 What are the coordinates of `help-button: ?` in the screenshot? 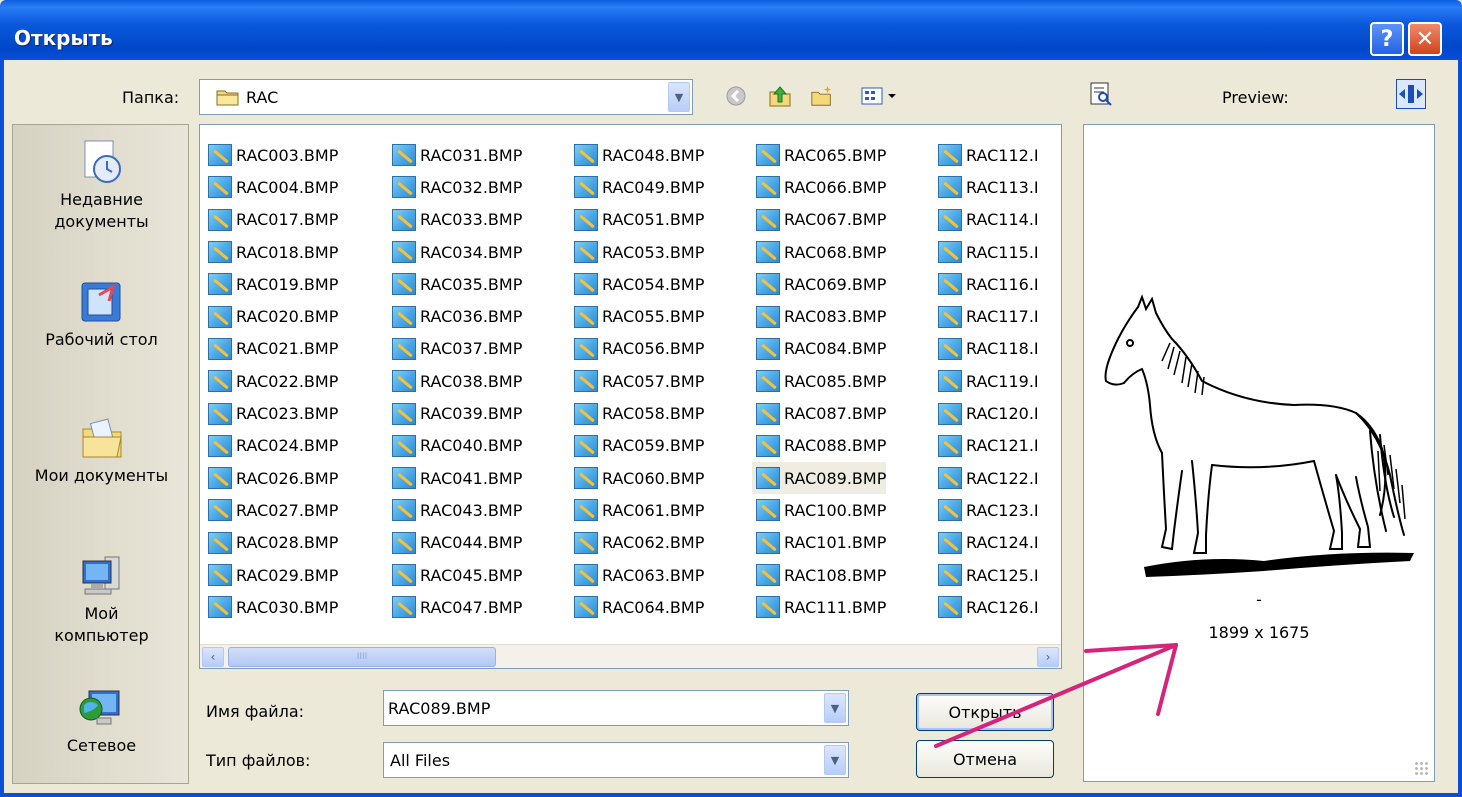 It's located at (1387, 39).